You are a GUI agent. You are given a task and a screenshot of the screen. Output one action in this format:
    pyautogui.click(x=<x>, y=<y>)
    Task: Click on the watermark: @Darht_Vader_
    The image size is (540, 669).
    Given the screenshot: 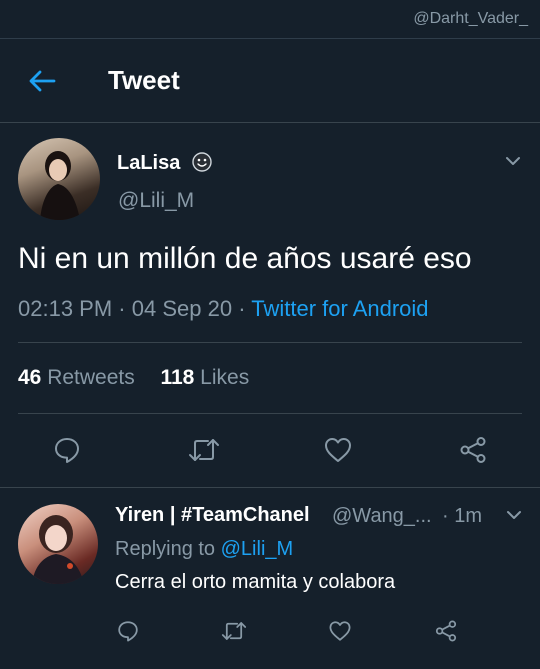 What is the action you would take?
    pyautogui.click(x=470, y=18)
    